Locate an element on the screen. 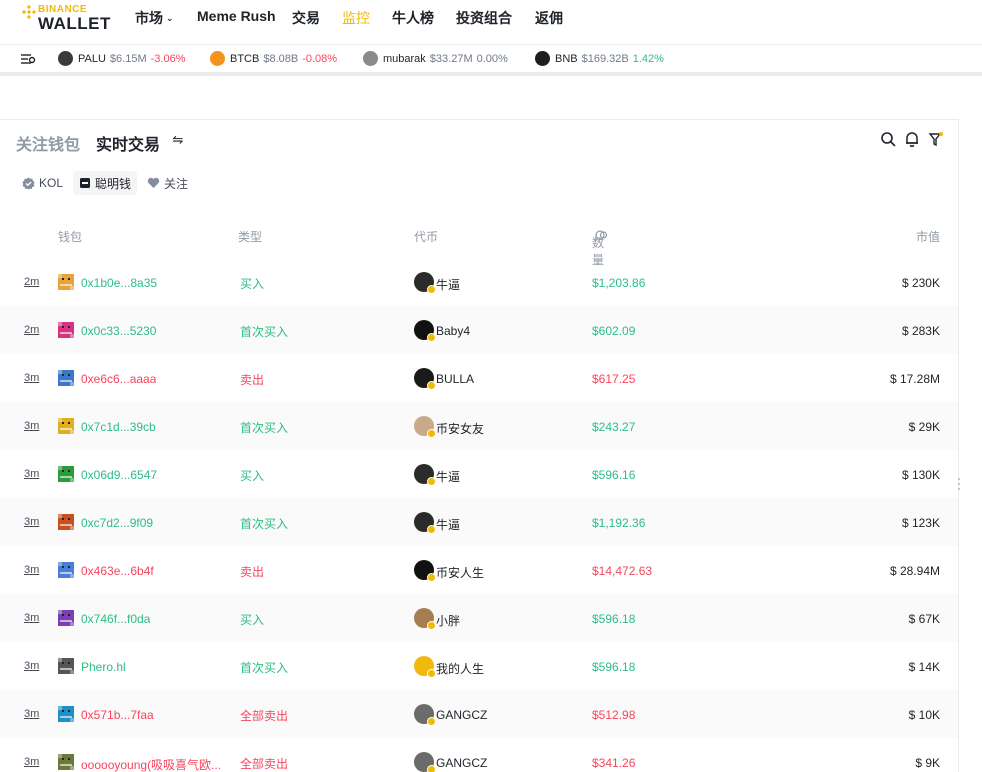 This screenshot has width=982, height=772. market-cap: $ 130K is located at coordinates (920, 475).